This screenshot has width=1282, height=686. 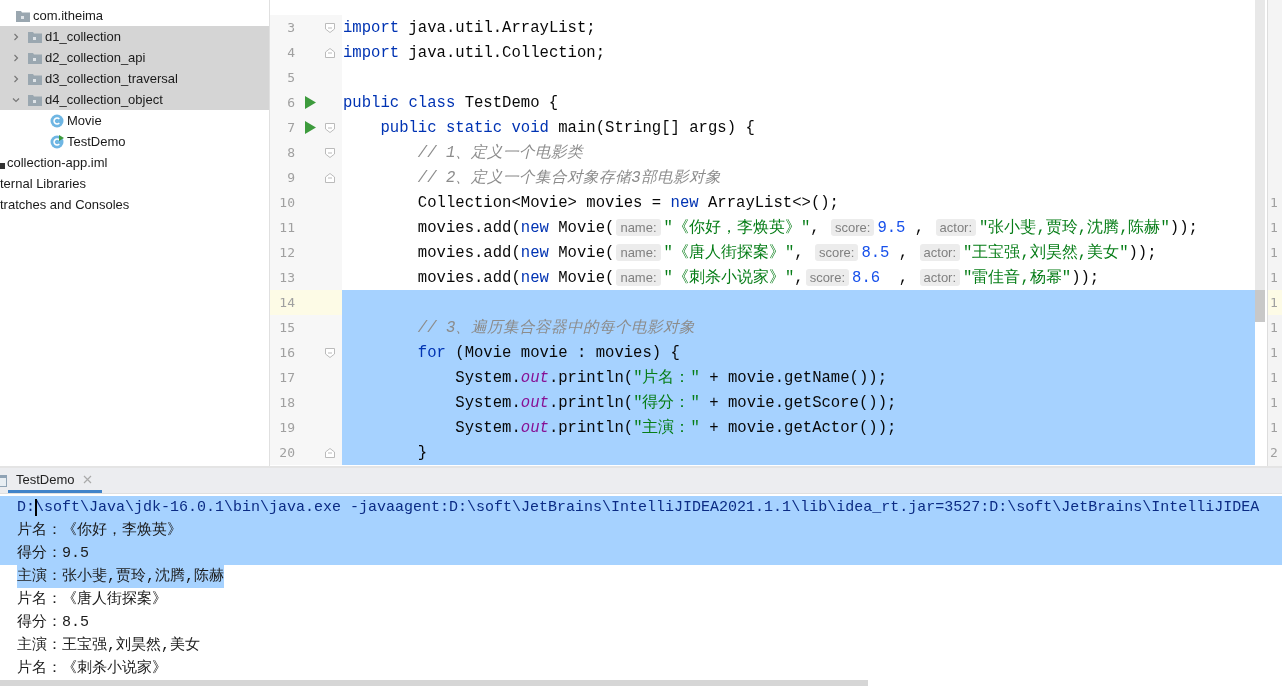 I want to click on line-number: 13, so click(x=286, y=277).